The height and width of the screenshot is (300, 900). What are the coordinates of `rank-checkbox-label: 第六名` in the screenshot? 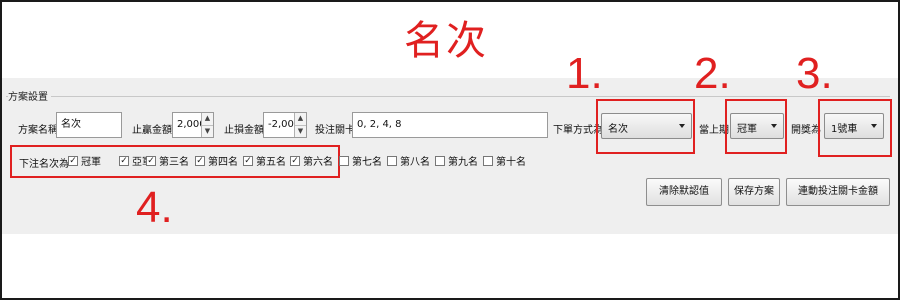 It's located at (318, 162).